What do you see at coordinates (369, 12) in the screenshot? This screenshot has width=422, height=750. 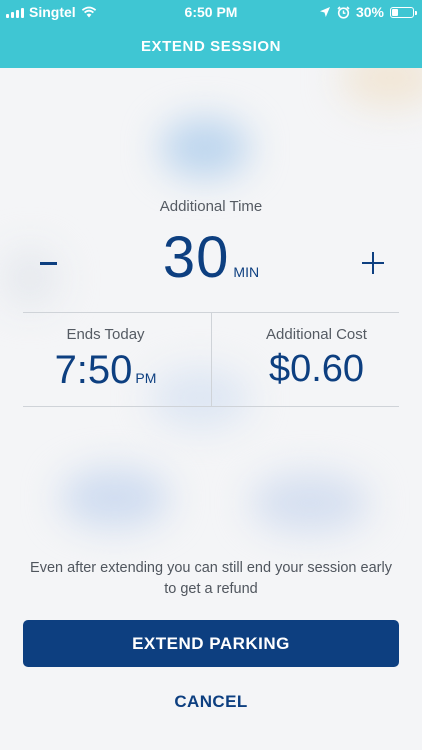 I see `battery-percent: 30%` at bounding box center [369, 12].